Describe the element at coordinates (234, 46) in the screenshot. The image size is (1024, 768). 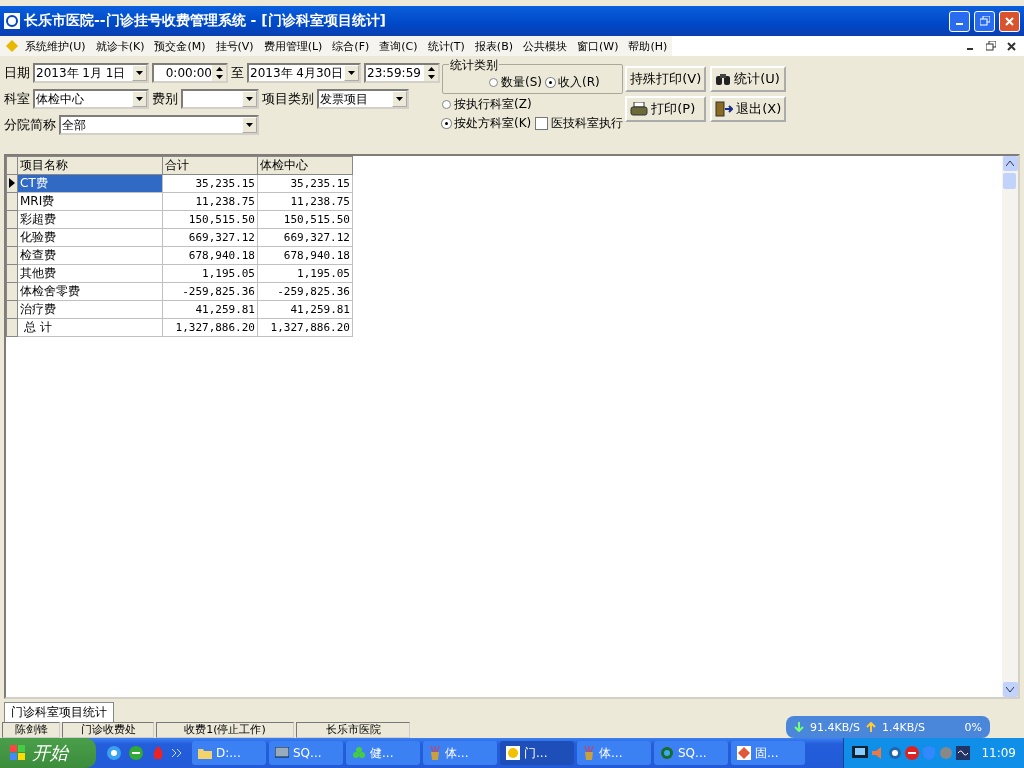
I see `menu-item: 挂号(V)` at that location.